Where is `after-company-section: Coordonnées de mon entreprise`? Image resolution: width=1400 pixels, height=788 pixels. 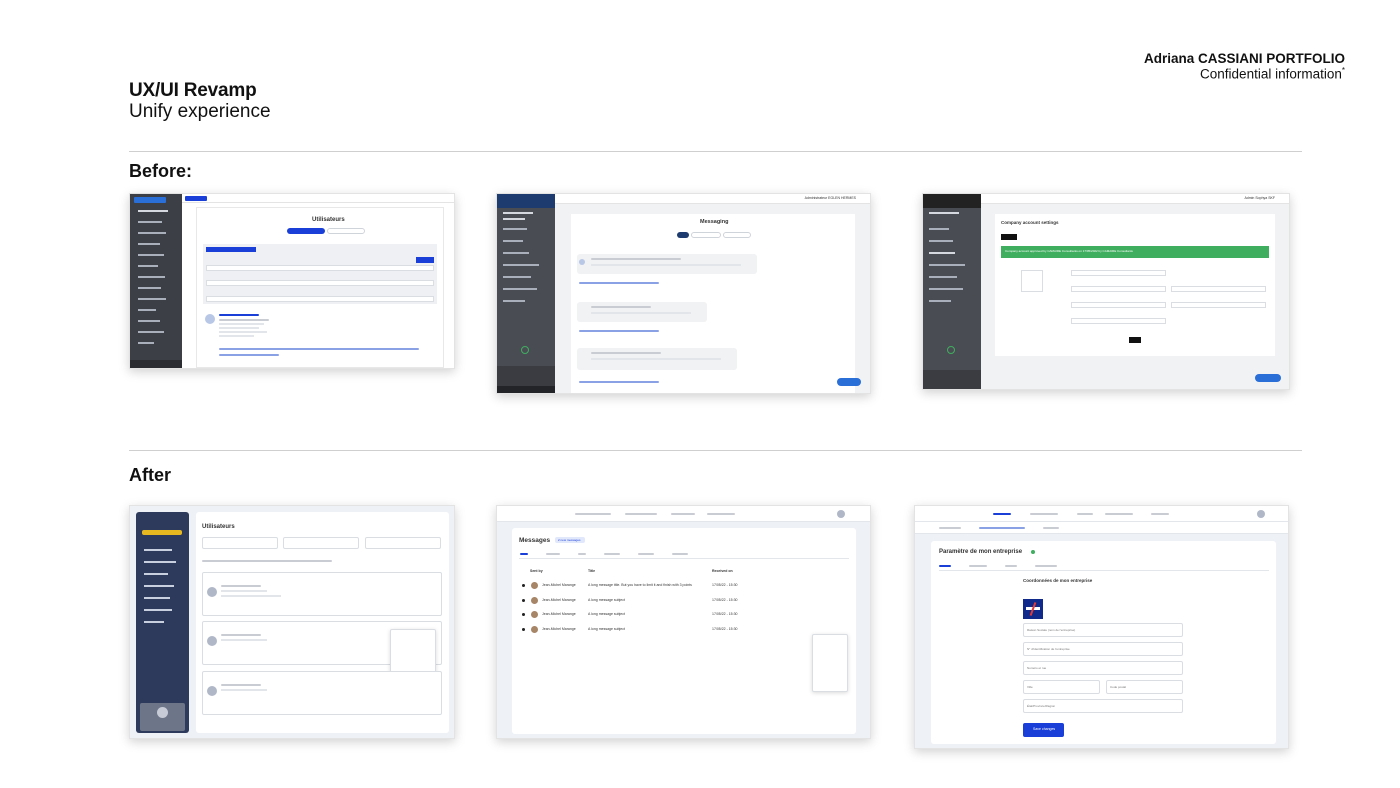 after-company-section: Coordonnées de mon entreprise is located at coordinates (1058, 580).